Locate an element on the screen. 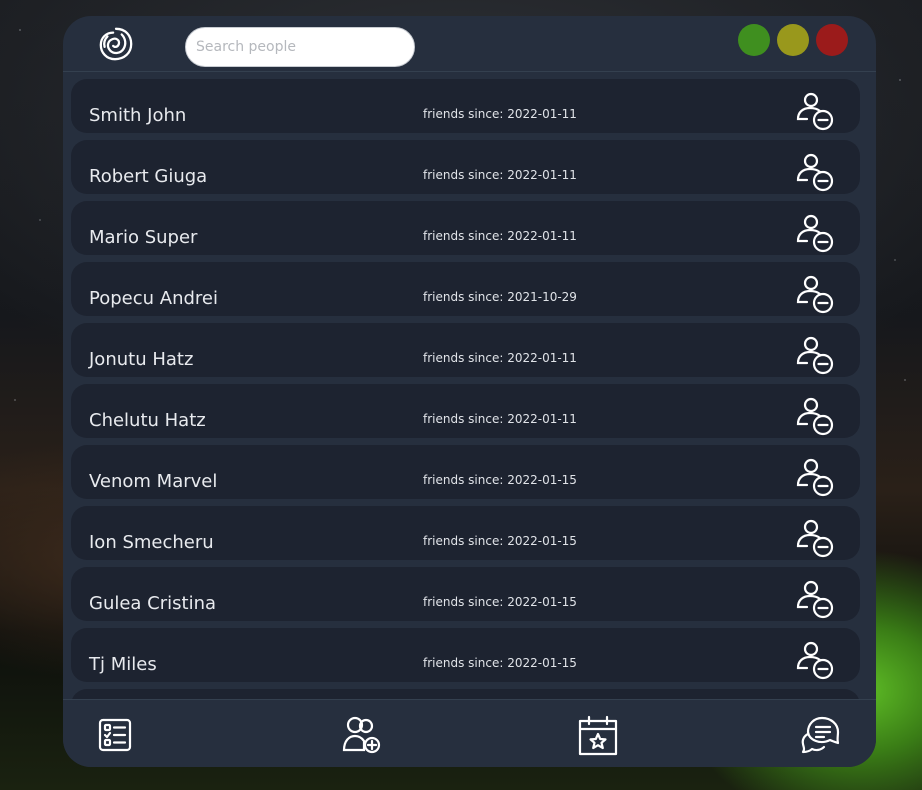 This screenshot has height=790, width=922. friend-row: Jonutu Hatz friends since: 2022-01-11 is located at coordinates (465, 350).